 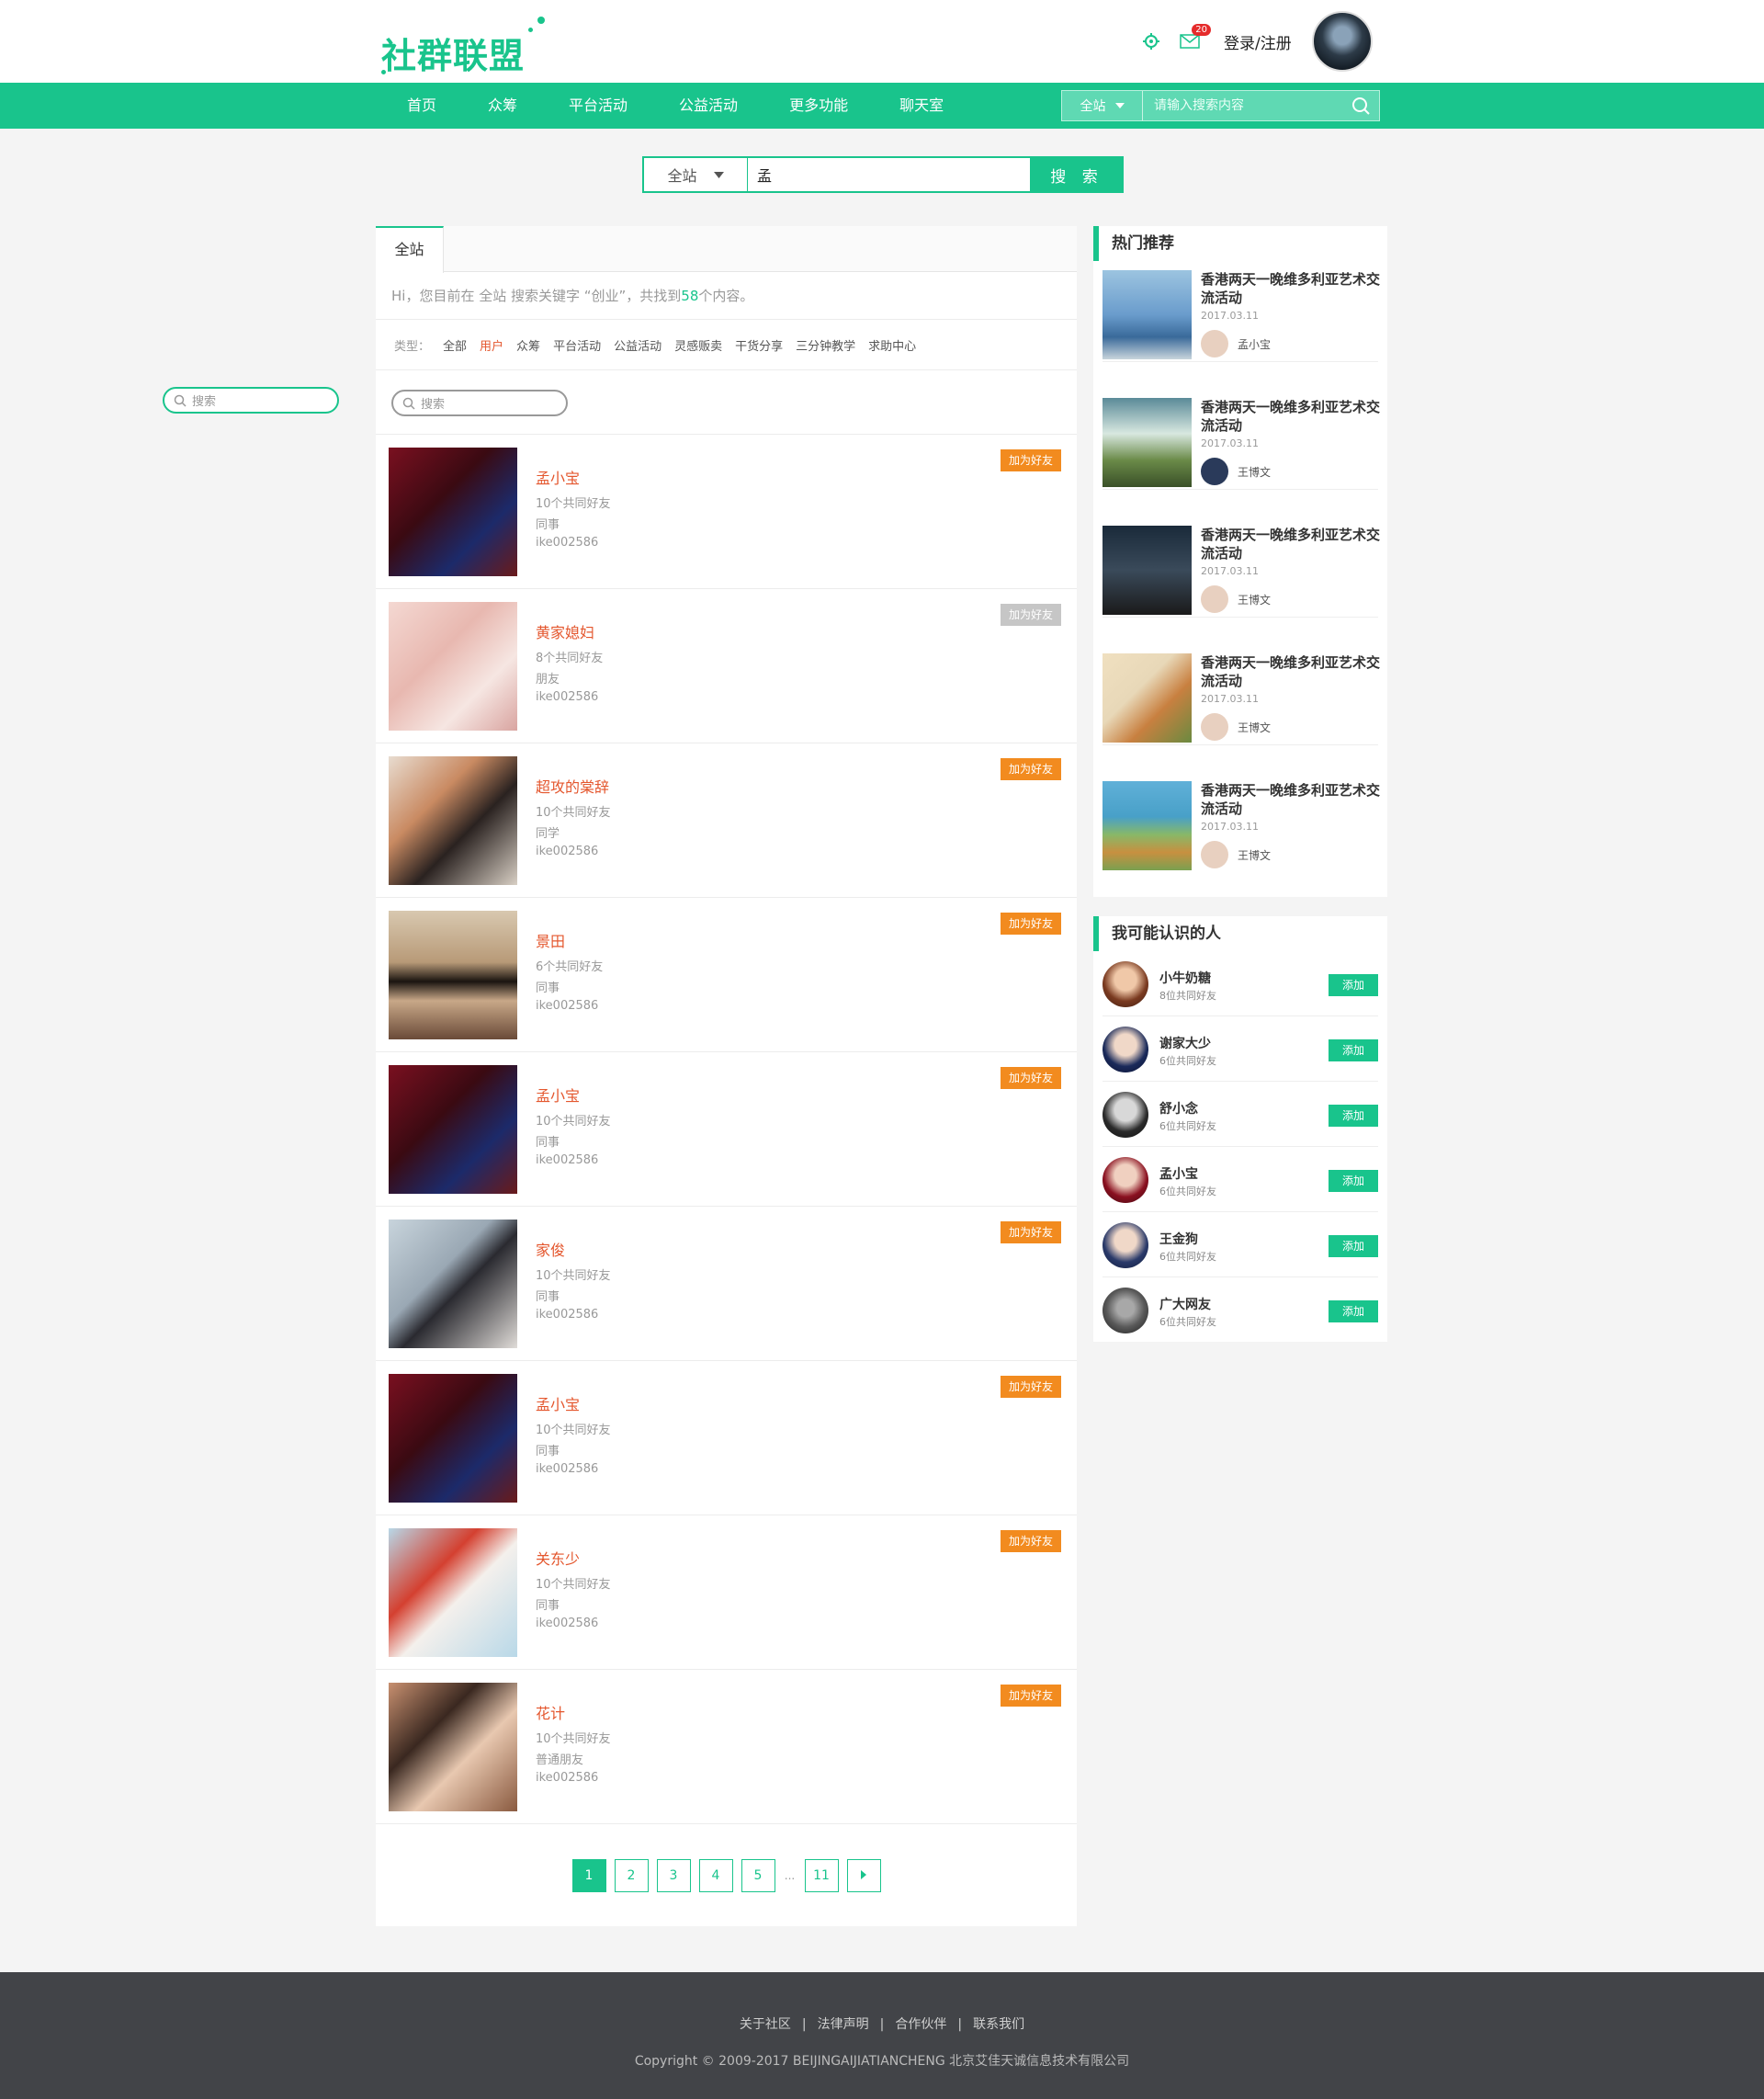 I want to click on type-inspiration: 灵感贩卖, so click(x=698, y=345).